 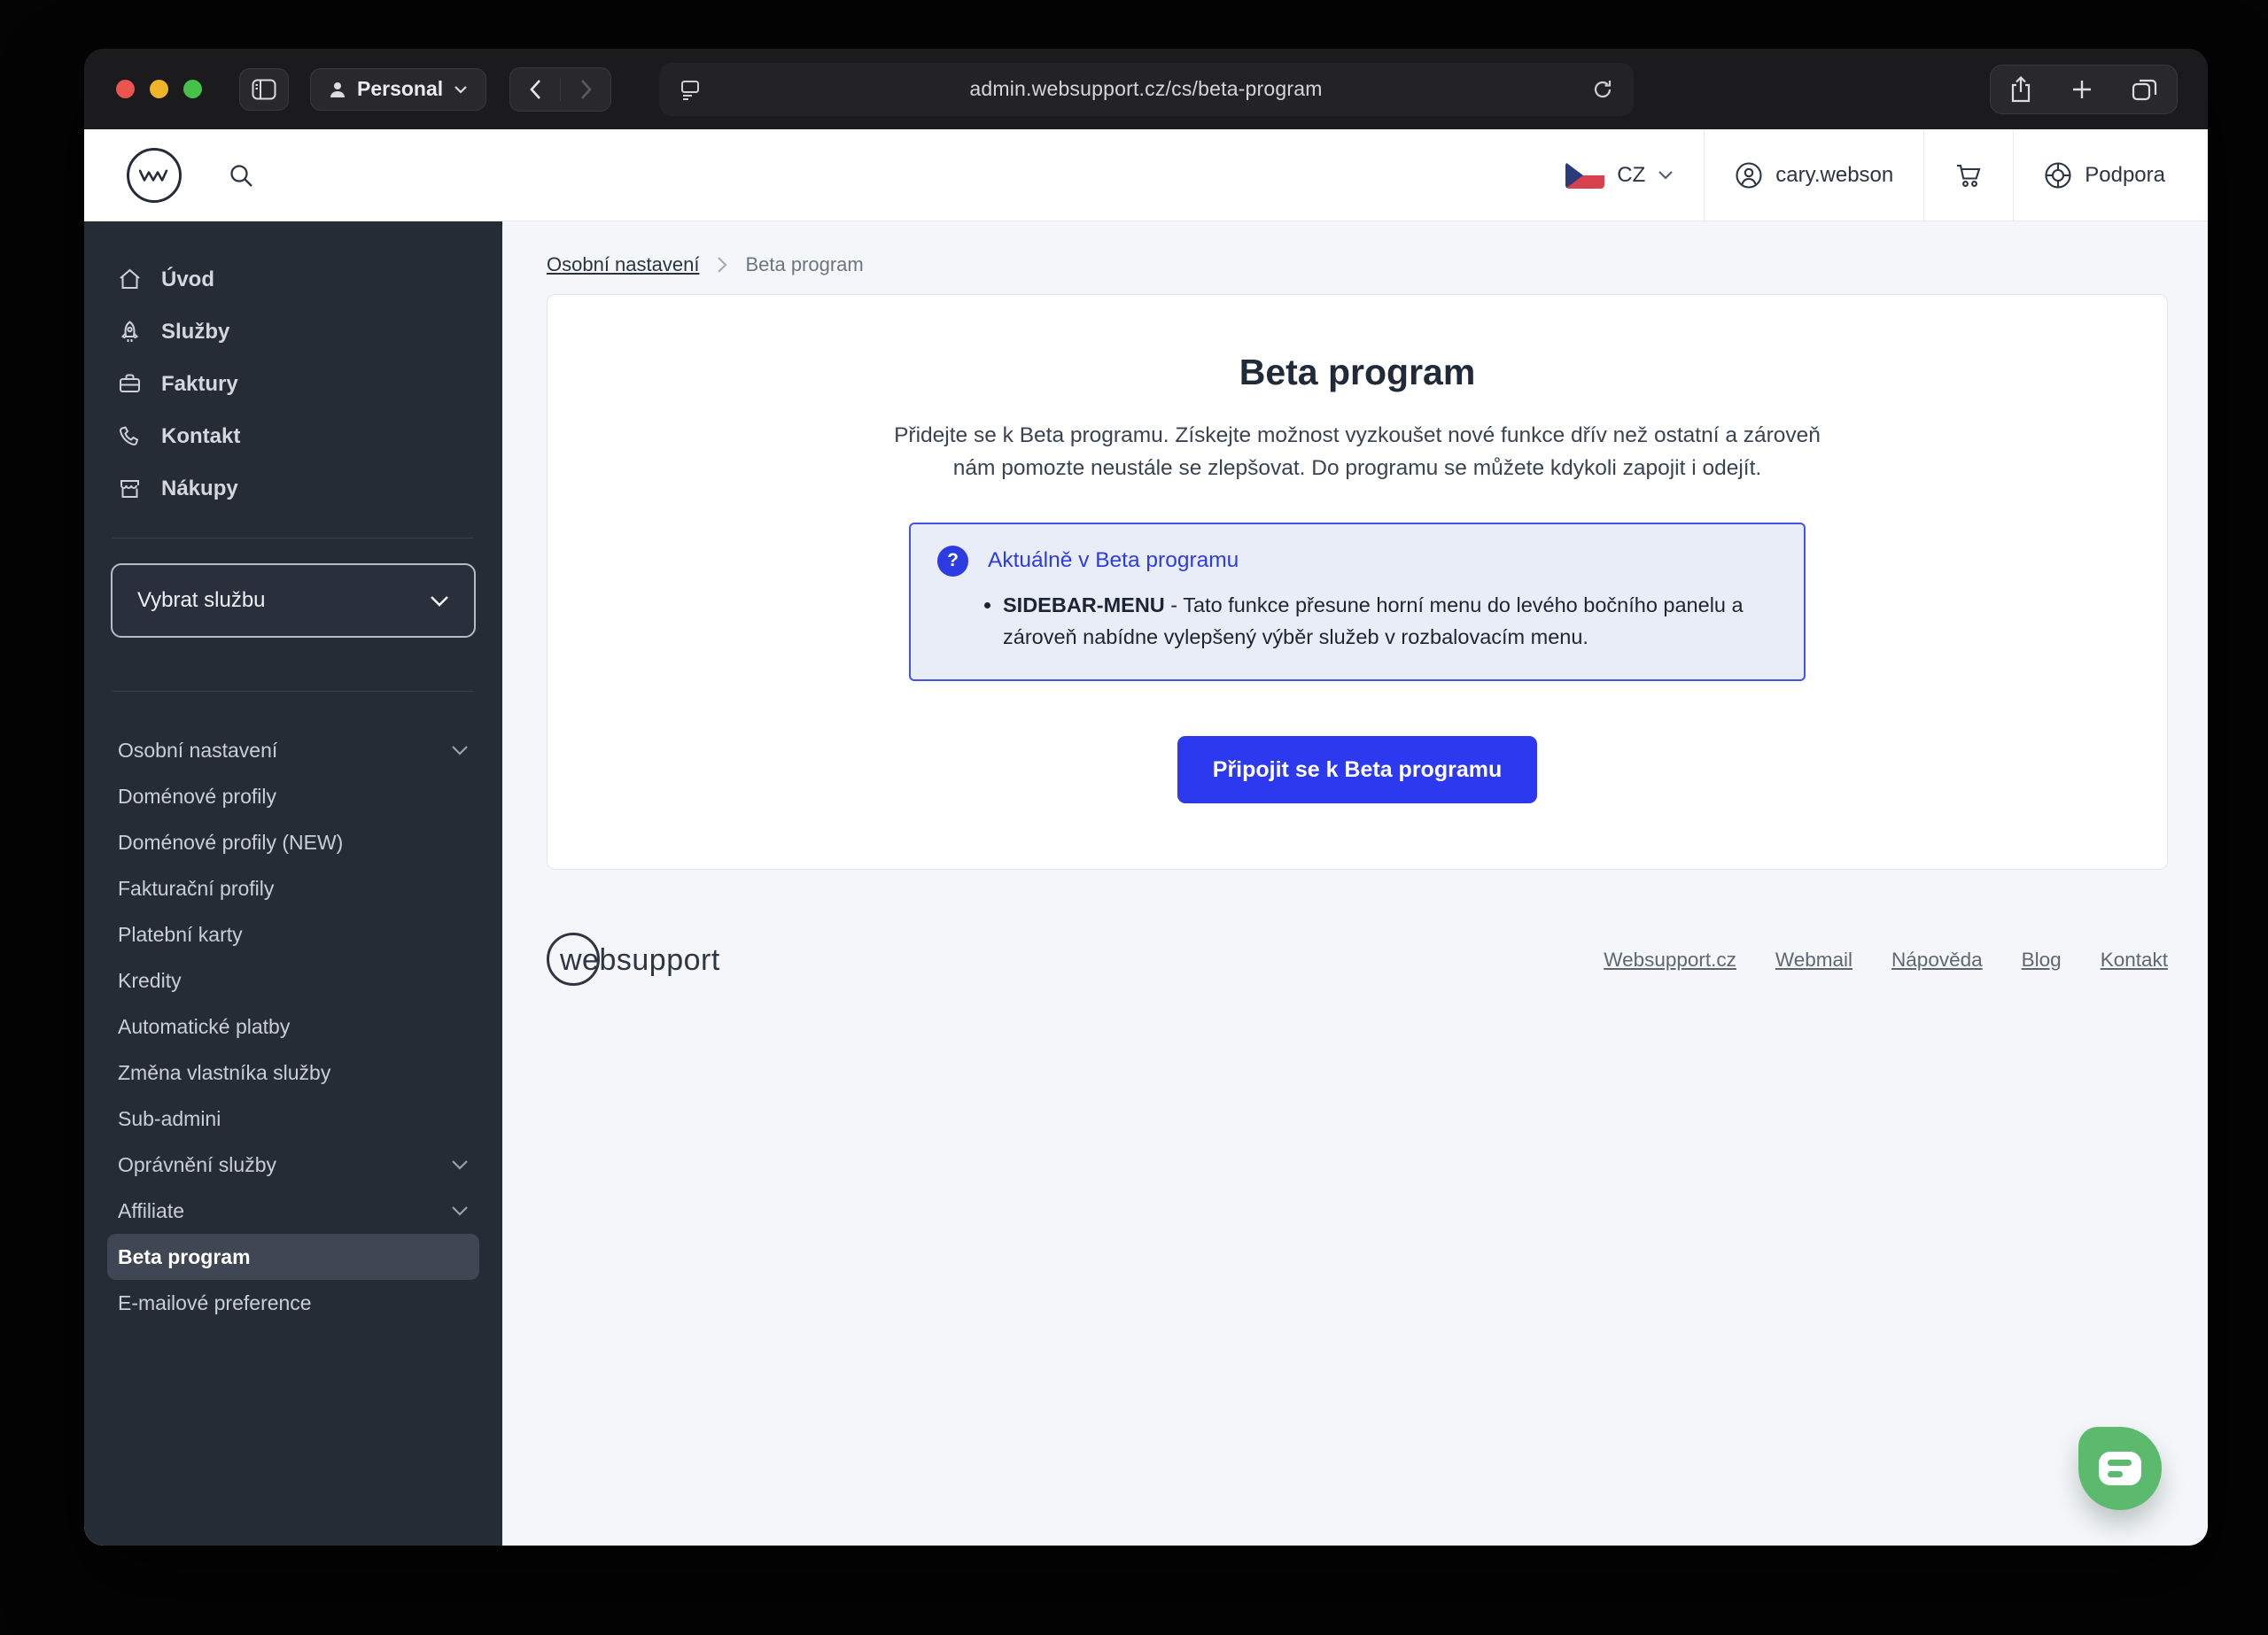 I want to click on websupport-logo, so click(x=154, y=175).